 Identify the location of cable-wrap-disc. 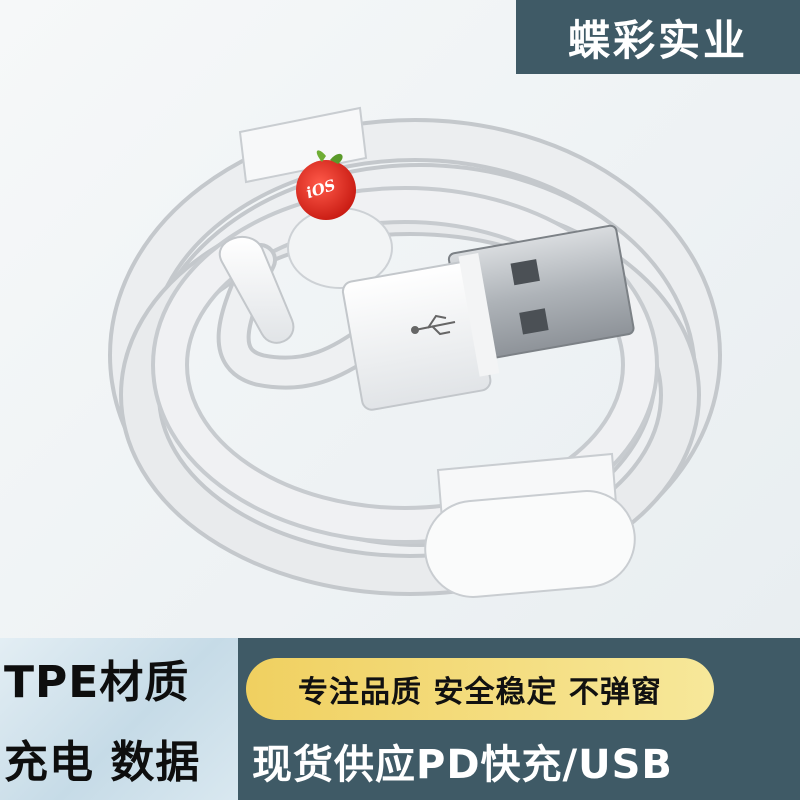
(340, 248).